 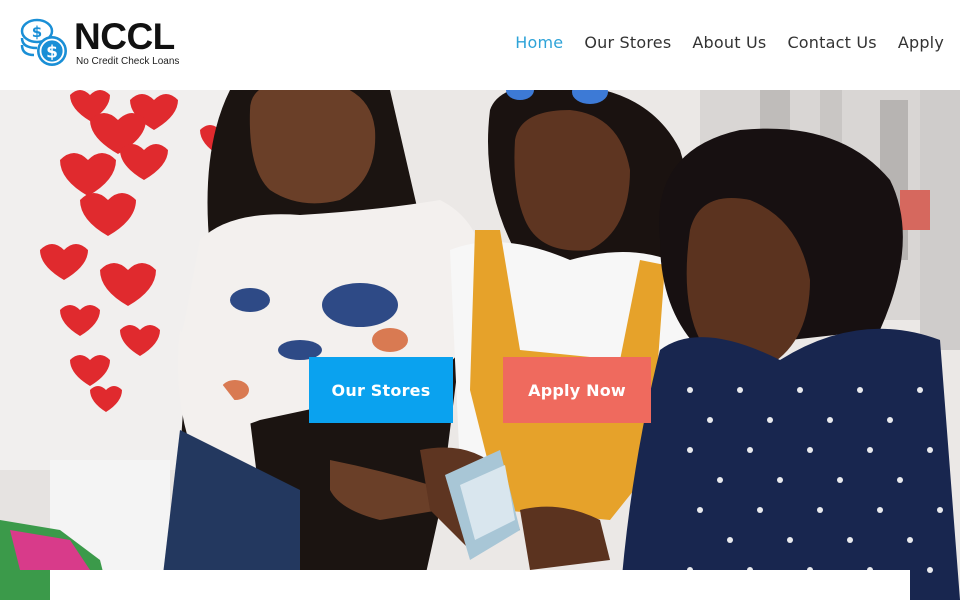 I want to click on site-logo: $ $ NCCL No Credit Check Loans, so click(x=99, y=44).